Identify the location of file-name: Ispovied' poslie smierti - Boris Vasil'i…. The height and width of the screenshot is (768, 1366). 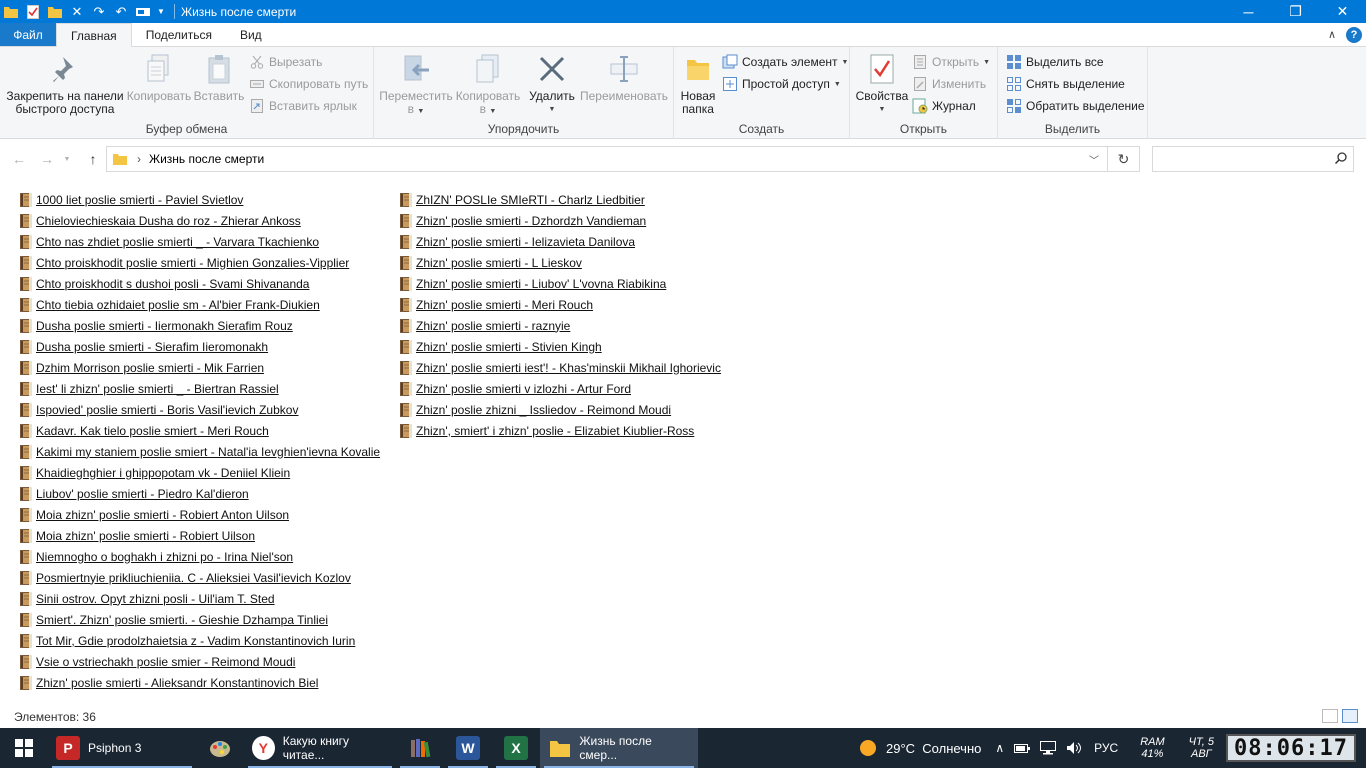
(167, 410).